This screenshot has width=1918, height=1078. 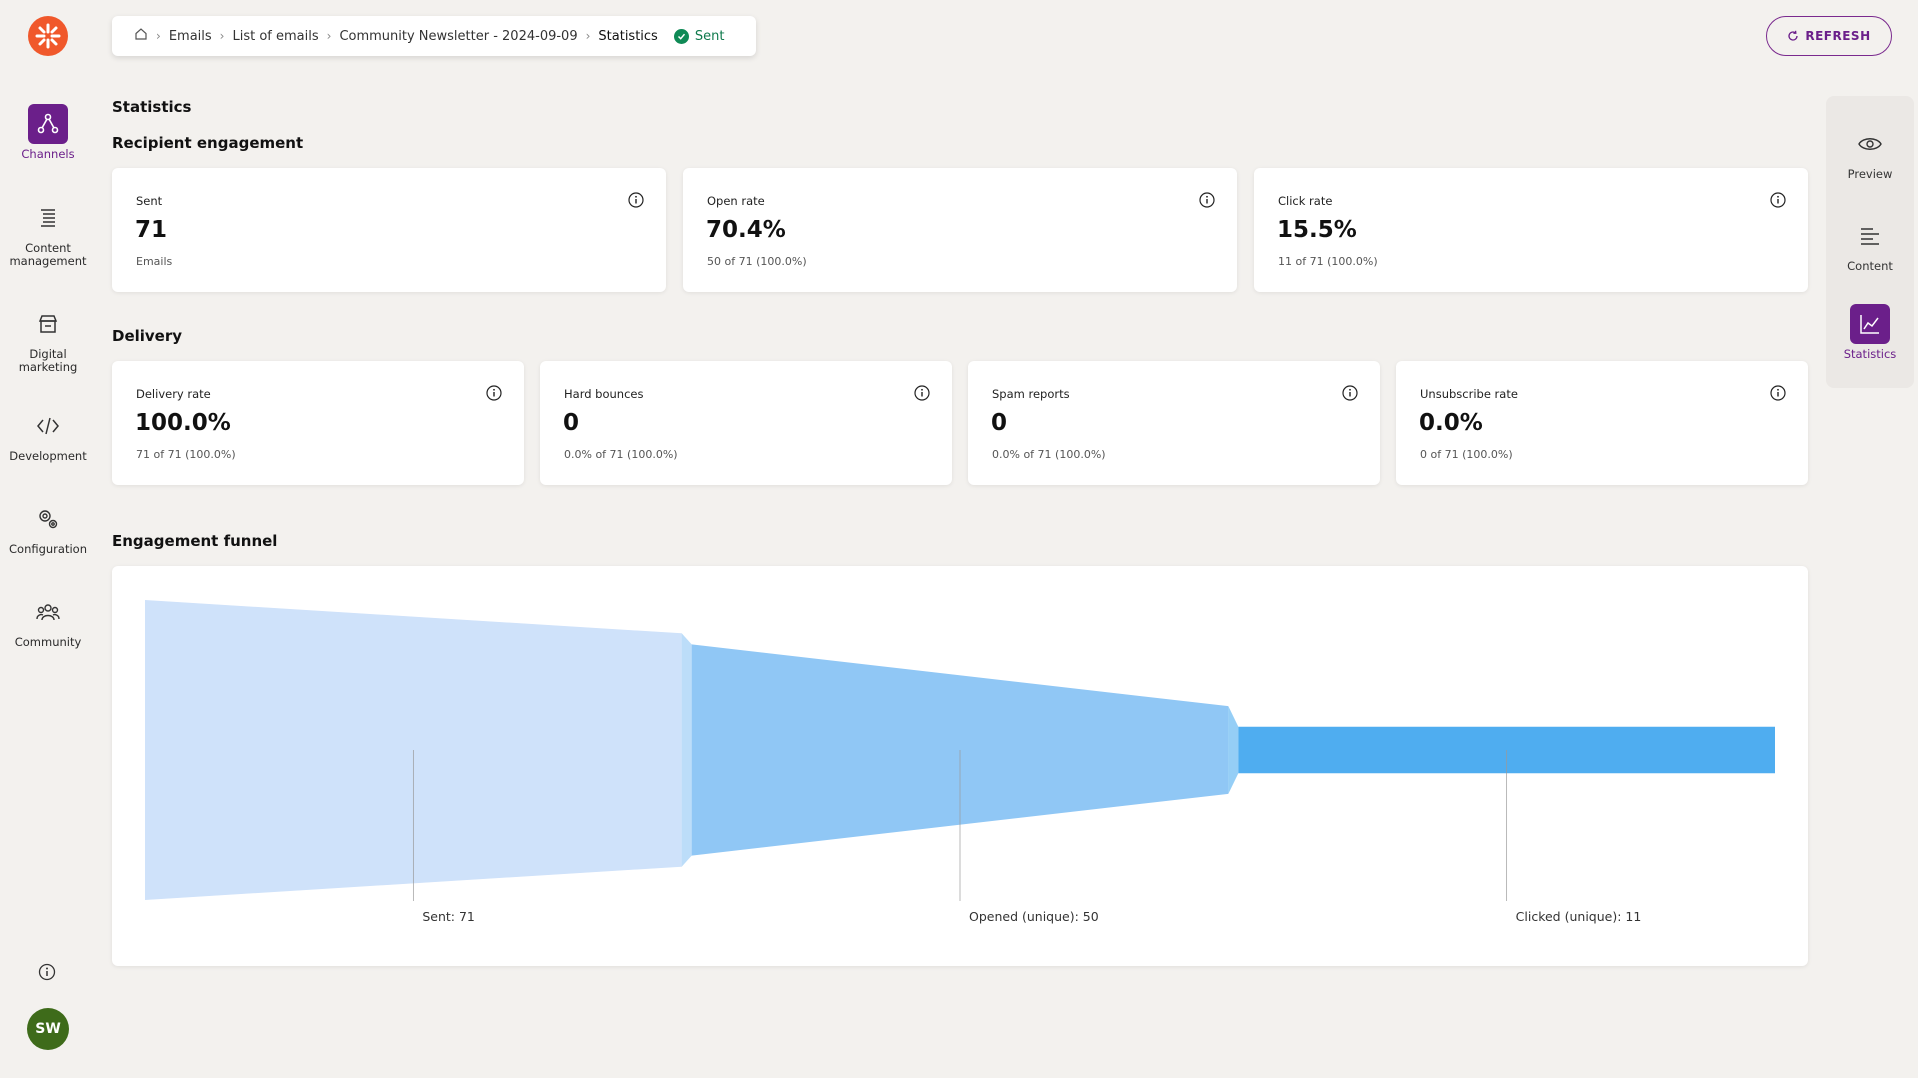 What do you see at coordinates (389, 230) in the screenshot?
I see `stat-card-sent: Sent 71 Emails` at bounding box center [389, 230].